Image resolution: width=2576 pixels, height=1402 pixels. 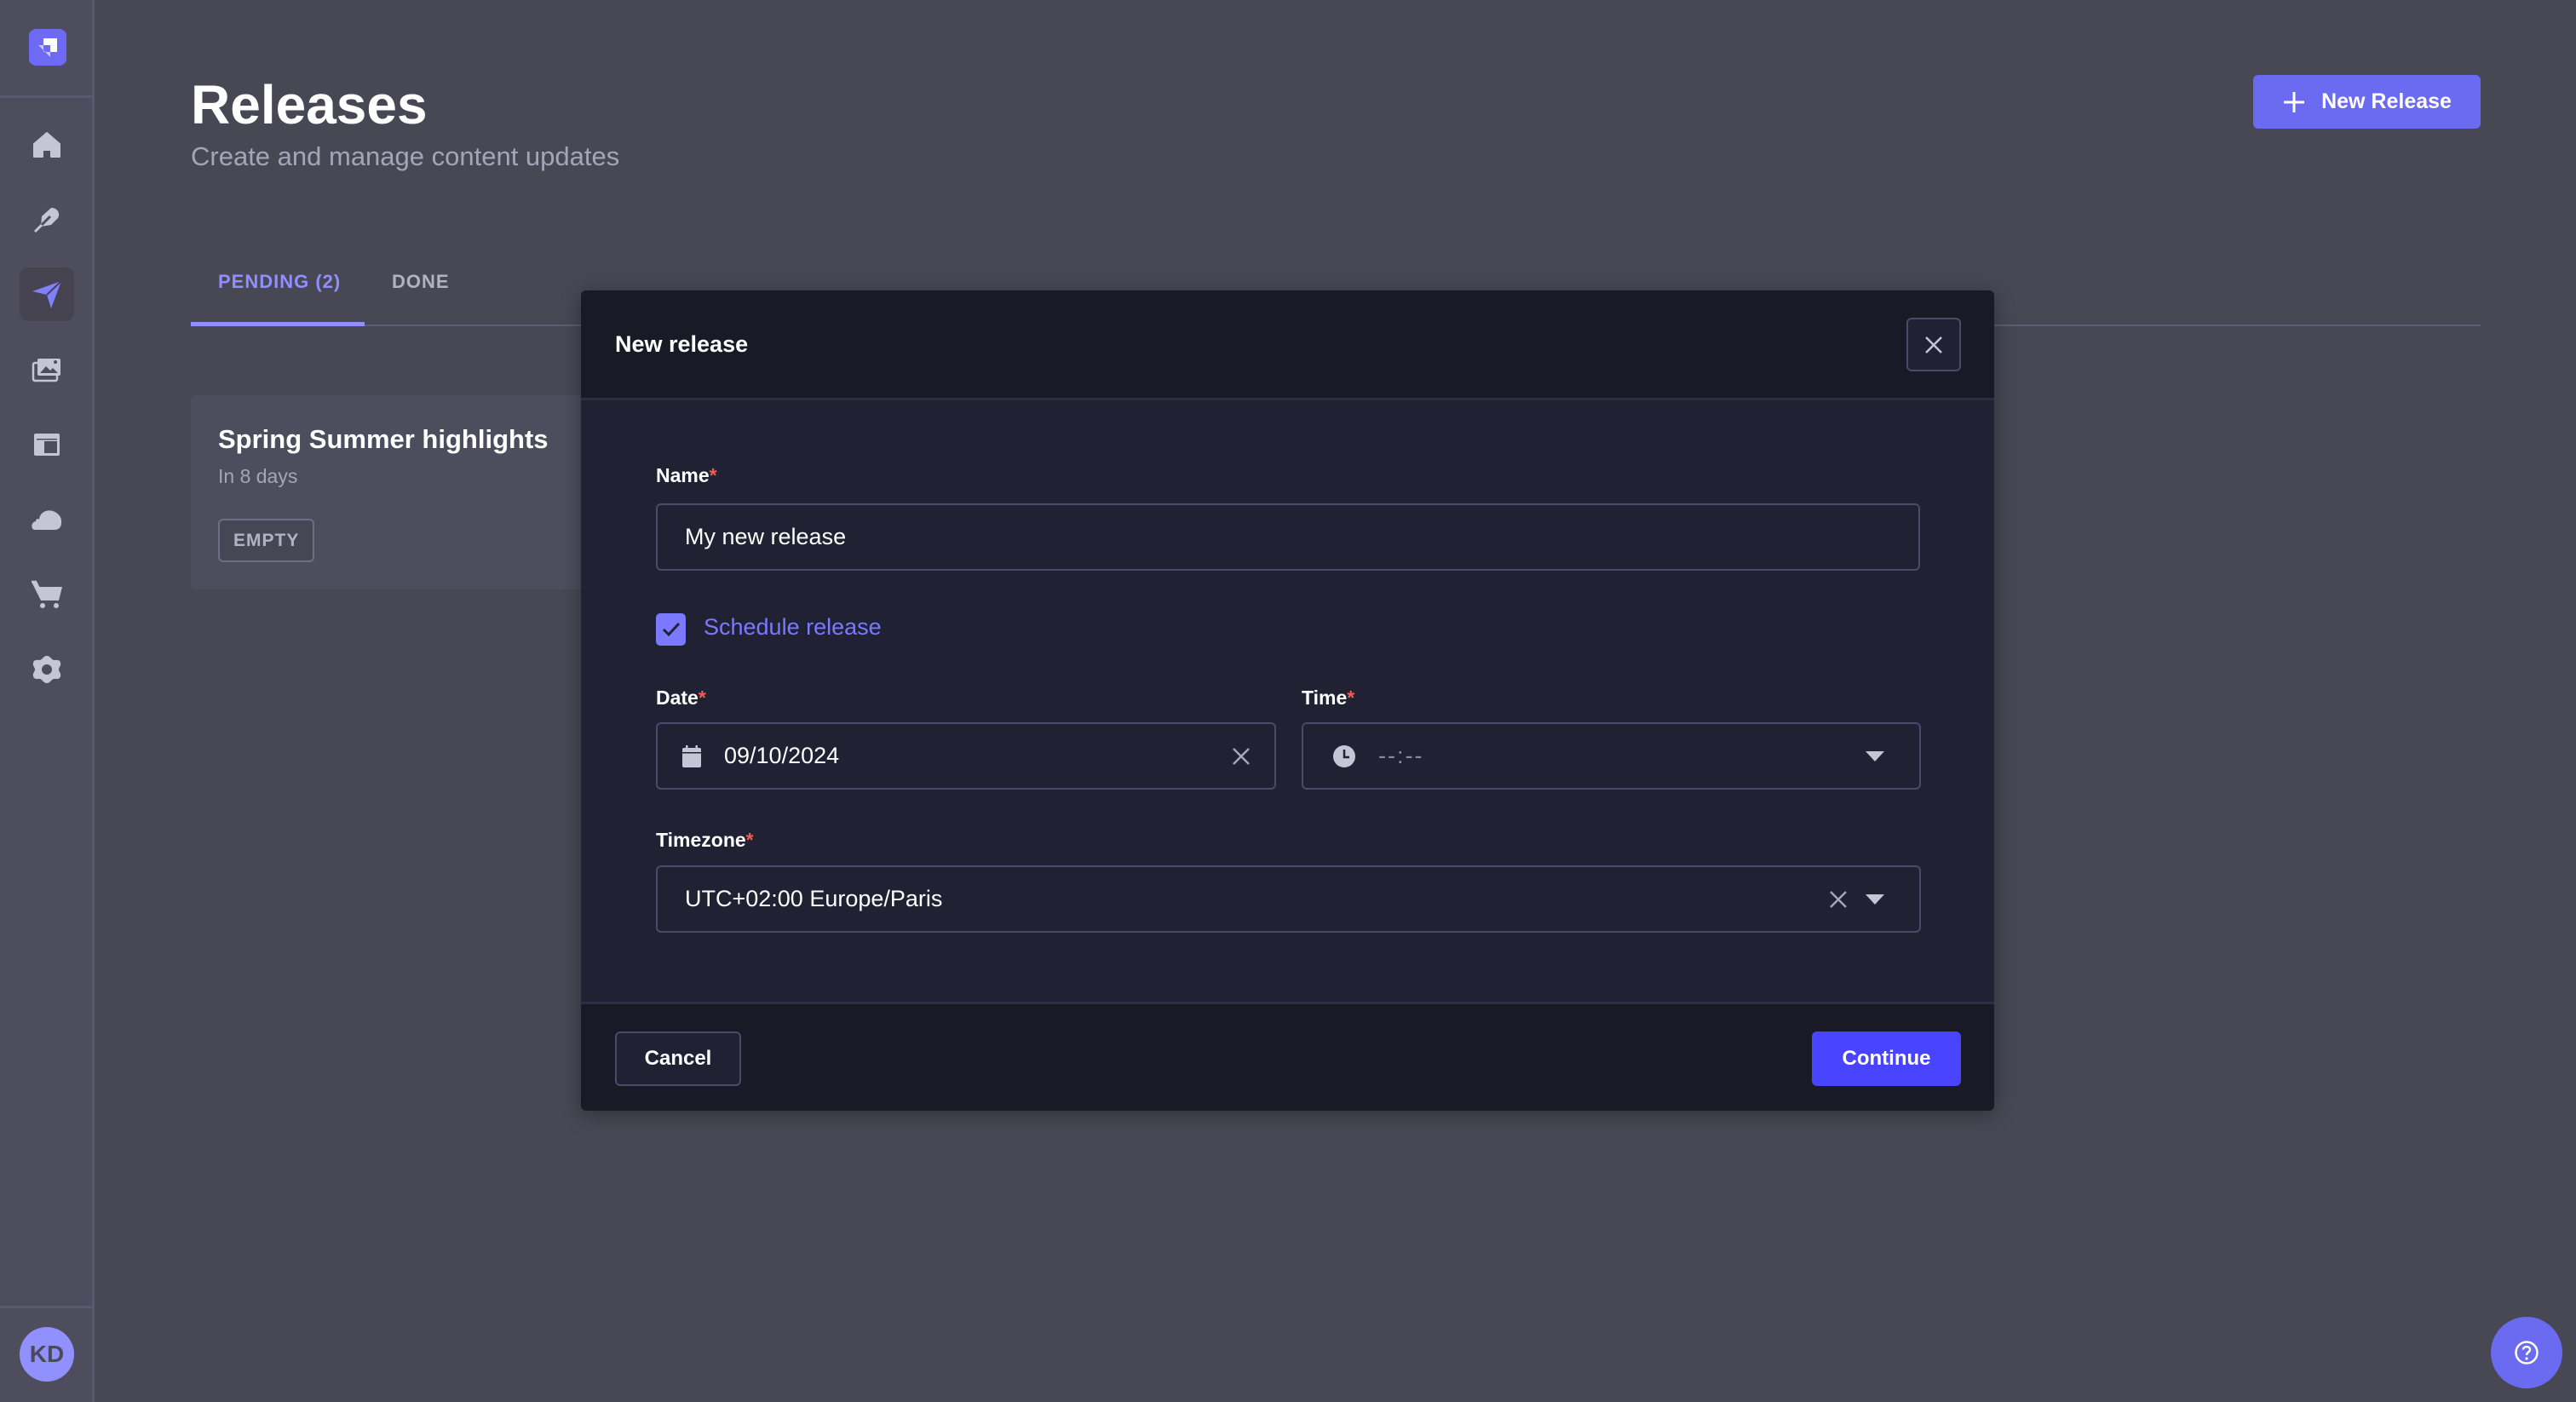 I want to click on new-release-label: New Release, so click(x=2387, y=101).